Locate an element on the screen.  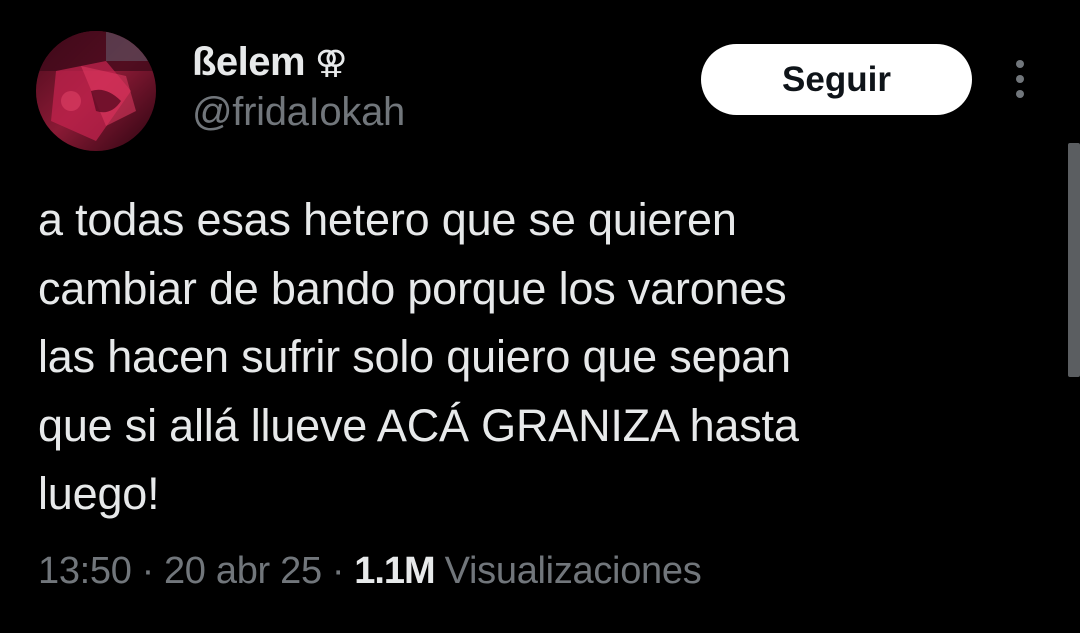
author-name-row: ßelem ⚢ is located at coordinates (269, 62).